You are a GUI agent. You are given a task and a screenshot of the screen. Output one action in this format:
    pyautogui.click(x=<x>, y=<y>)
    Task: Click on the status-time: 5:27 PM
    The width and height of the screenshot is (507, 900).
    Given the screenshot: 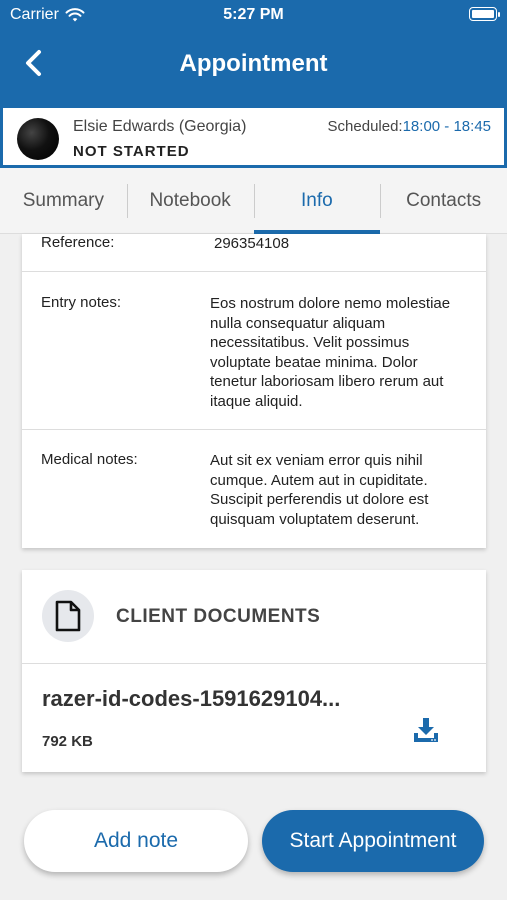 What is the action you would take?
    pyautogui.click(x=253, y=14)
    